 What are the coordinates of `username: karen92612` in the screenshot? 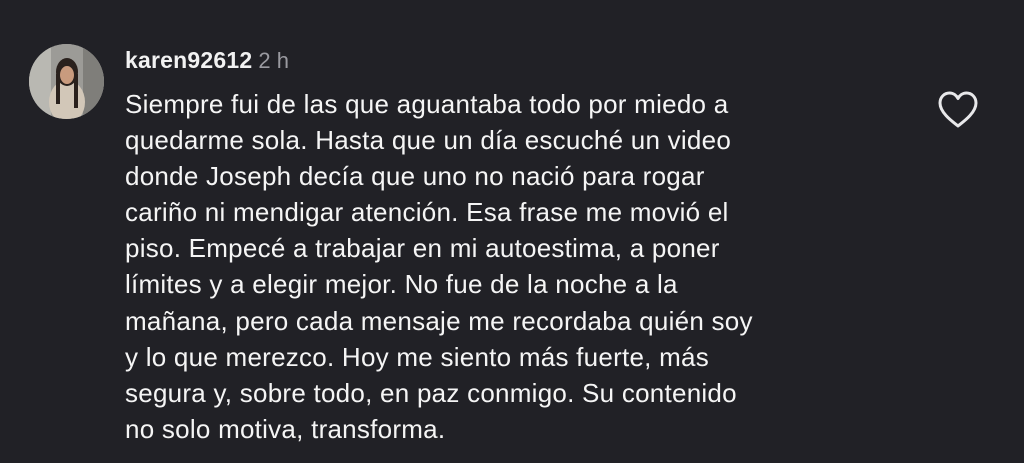 It's located at (188, 60).